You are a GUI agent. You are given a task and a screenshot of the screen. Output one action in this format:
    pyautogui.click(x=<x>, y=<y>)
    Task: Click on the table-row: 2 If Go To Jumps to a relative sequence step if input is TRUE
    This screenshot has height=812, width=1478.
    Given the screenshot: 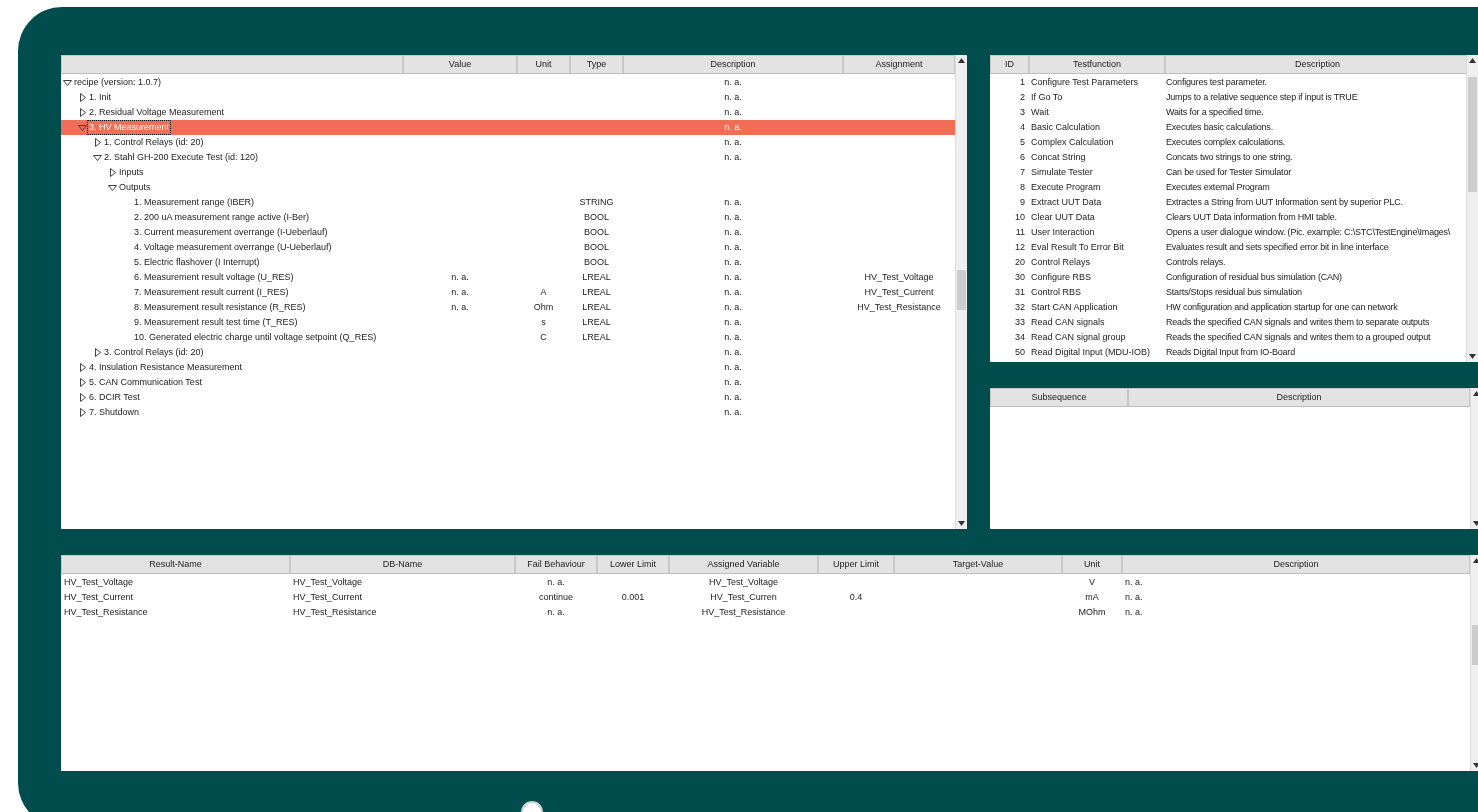 What is the action you would take?
    pyautogui.click(x=1228, y=97)
    